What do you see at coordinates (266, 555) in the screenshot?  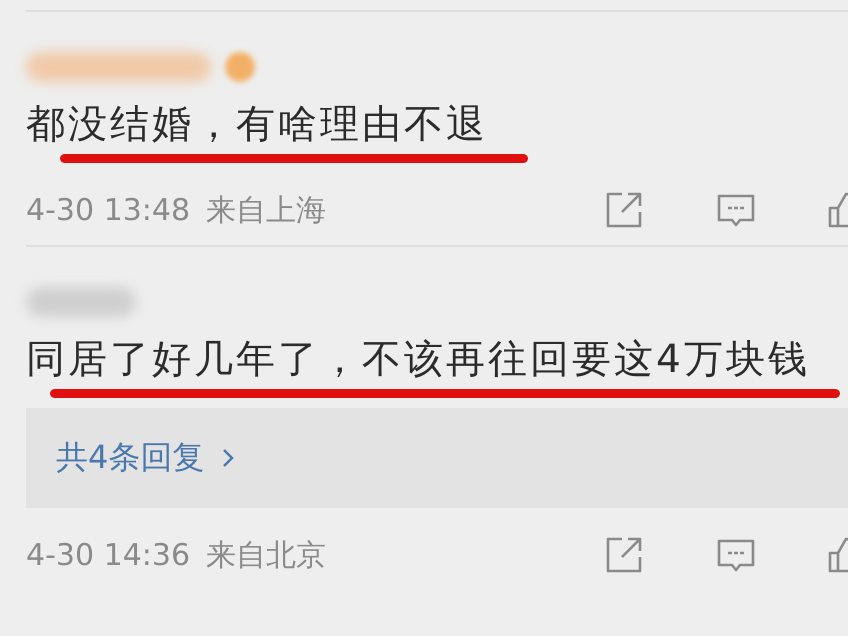 I see `comment-location: 来自北京` at bounding box center [266, 555].